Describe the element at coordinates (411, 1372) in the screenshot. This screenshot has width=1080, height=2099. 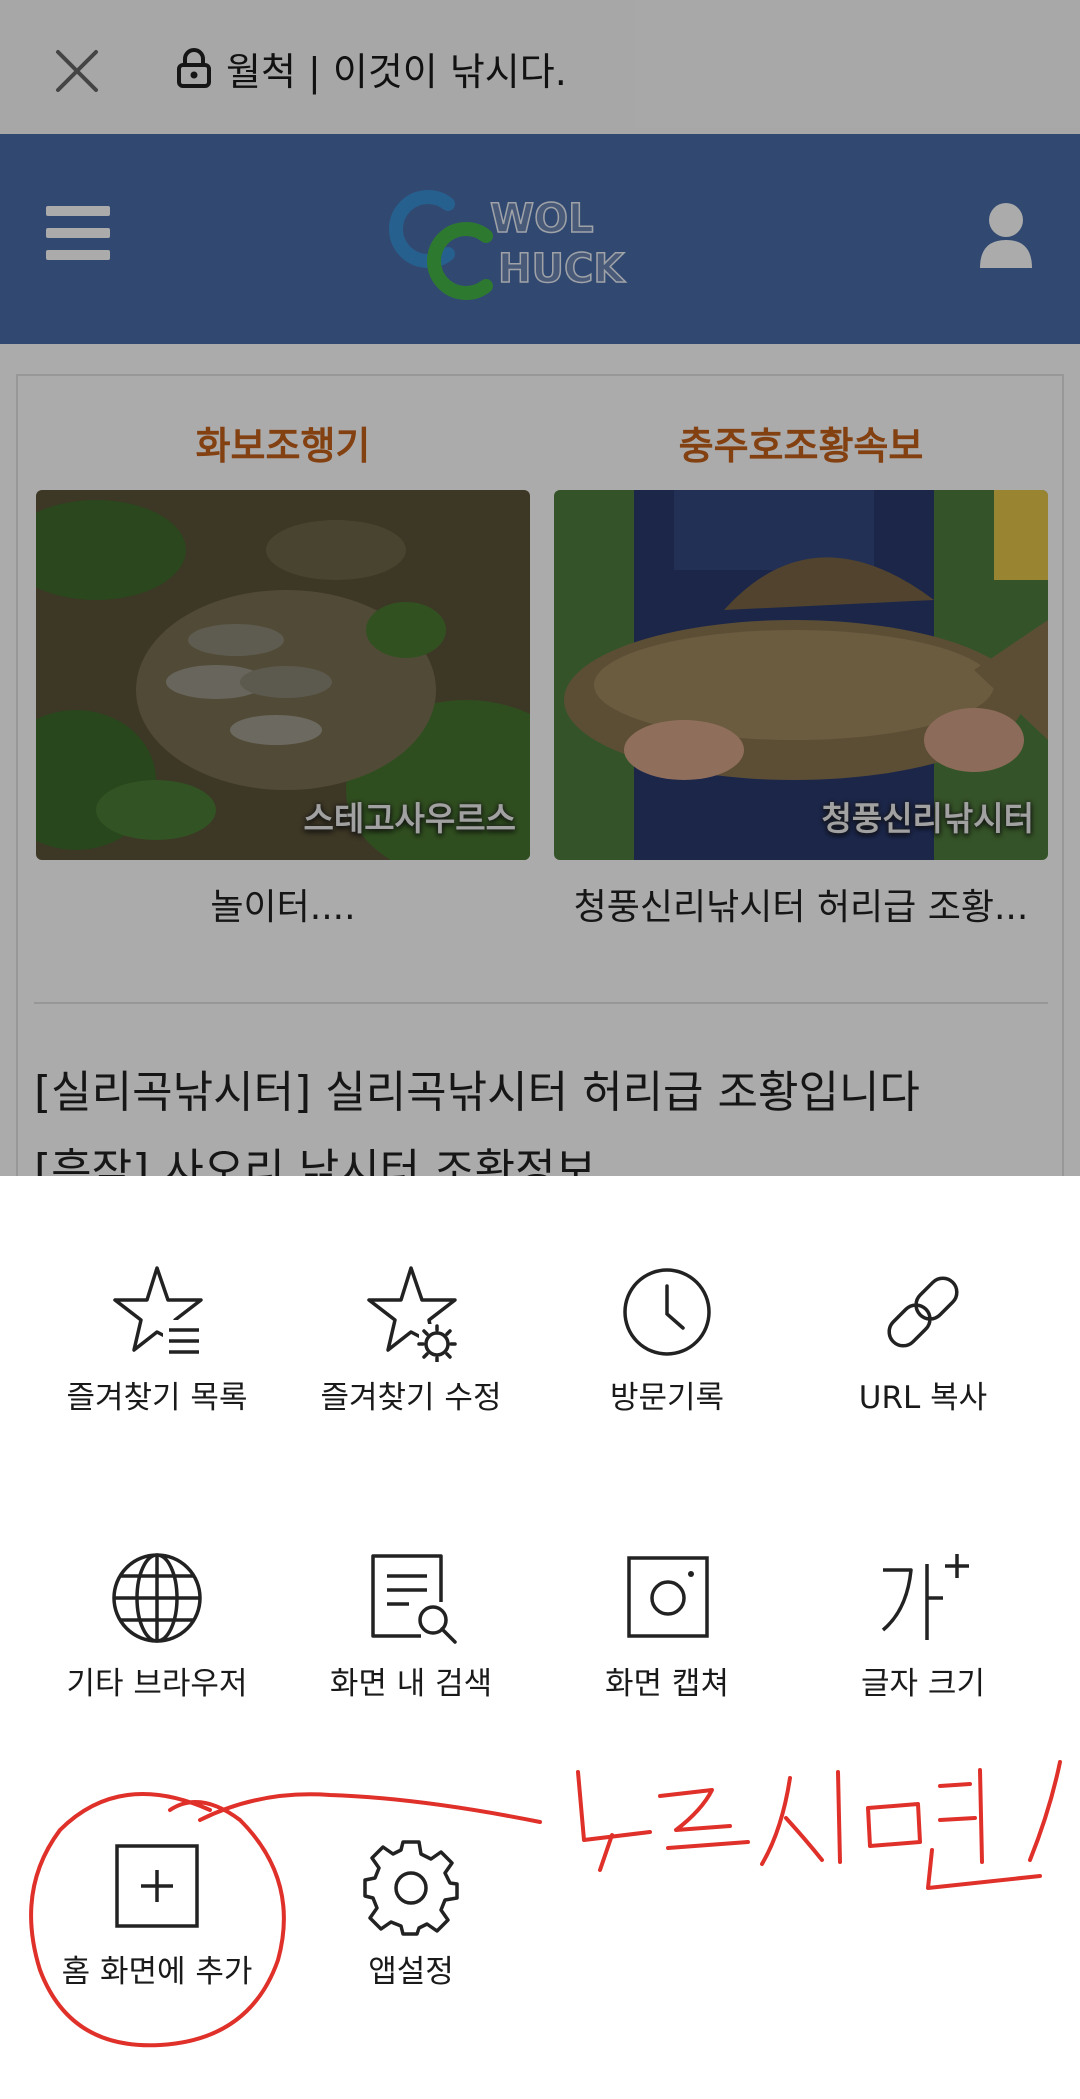
I see `menu-item-bookmark-edit: 즐겨찾기 수정` at that location.